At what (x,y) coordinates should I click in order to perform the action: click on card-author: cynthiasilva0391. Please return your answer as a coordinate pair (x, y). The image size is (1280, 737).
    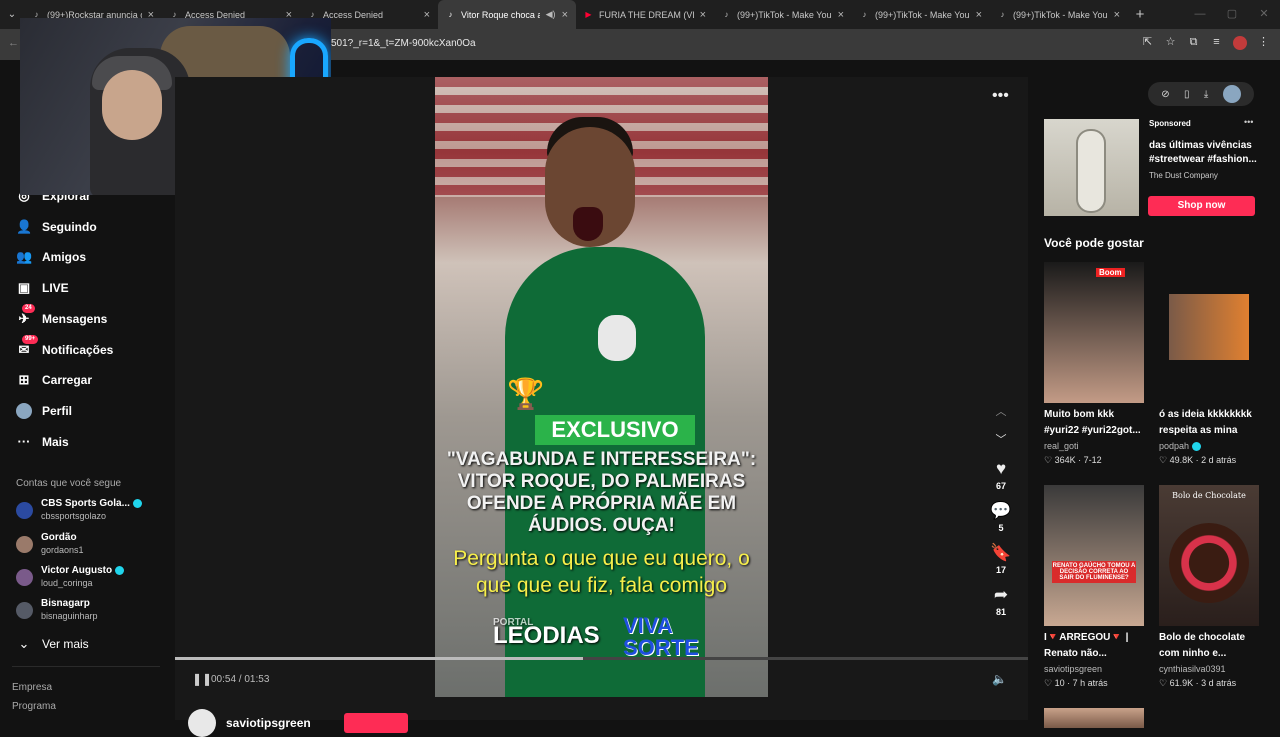
    Looking at the image, I should click on (1192, 669).